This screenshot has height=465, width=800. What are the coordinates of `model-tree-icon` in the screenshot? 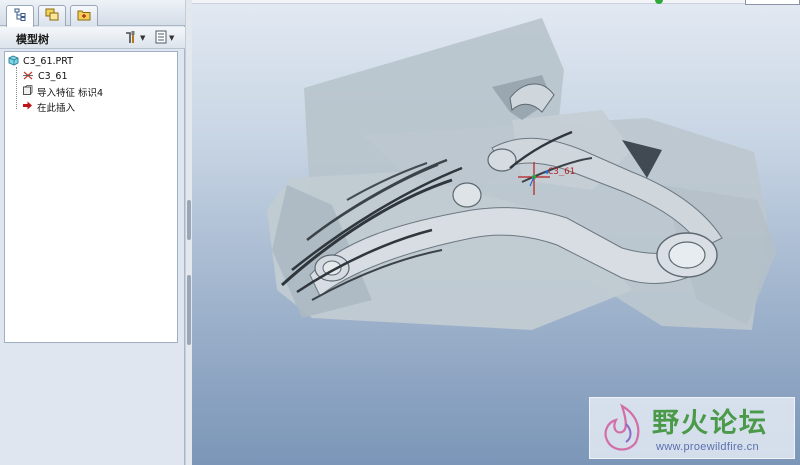 It's located at (20, 16).